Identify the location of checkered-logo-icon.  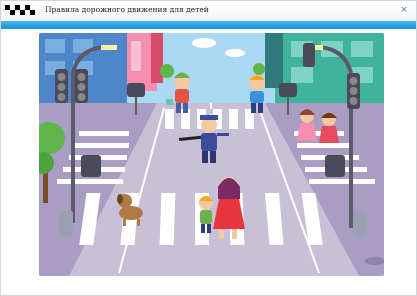
(20, 10).